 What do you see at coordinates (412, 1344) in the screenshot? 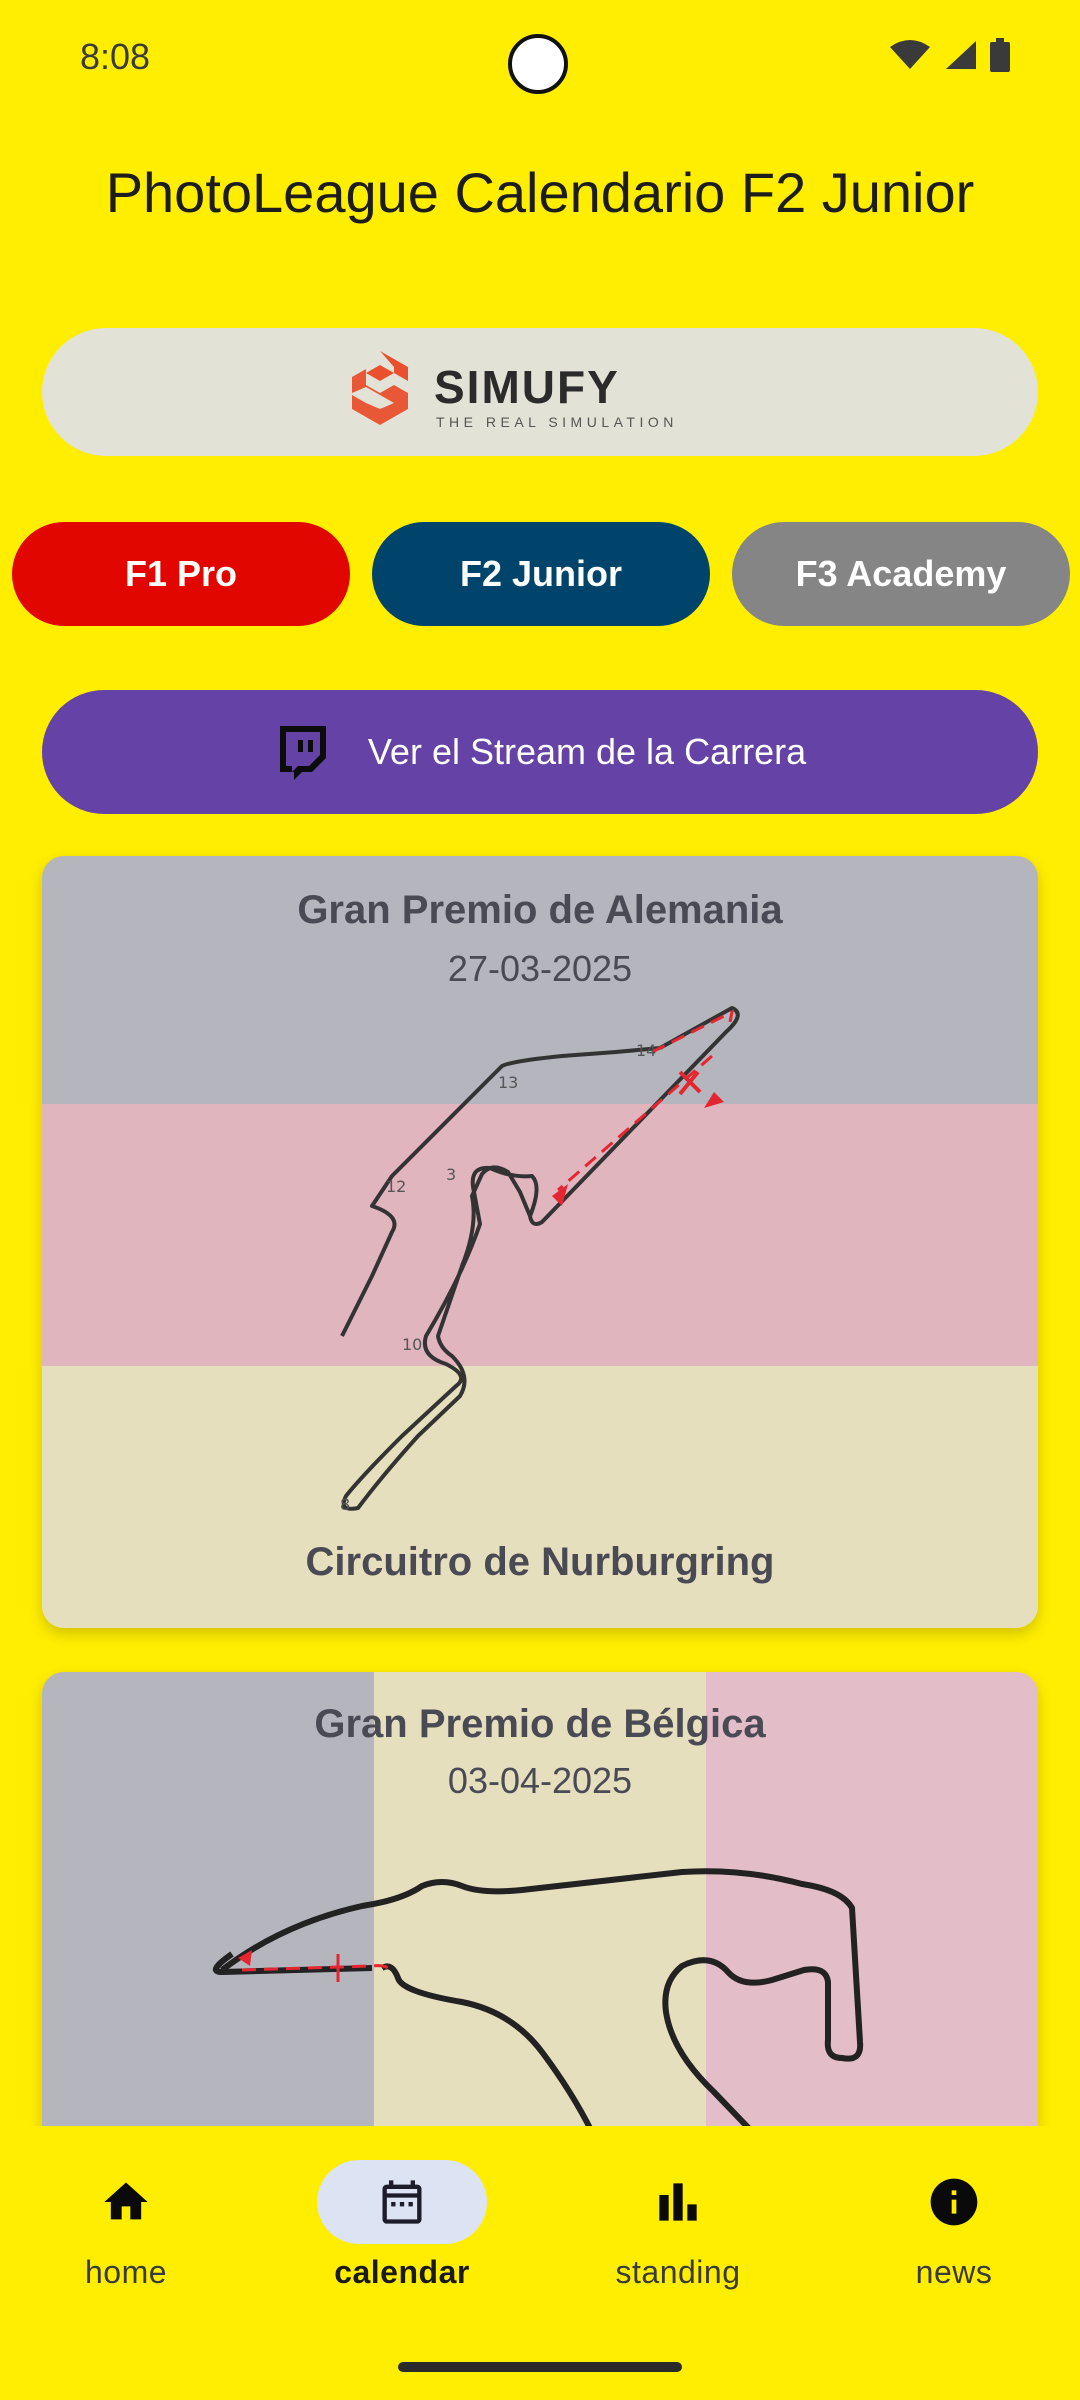
I see `turn-label: 10` at bounding box center [412, 1344].